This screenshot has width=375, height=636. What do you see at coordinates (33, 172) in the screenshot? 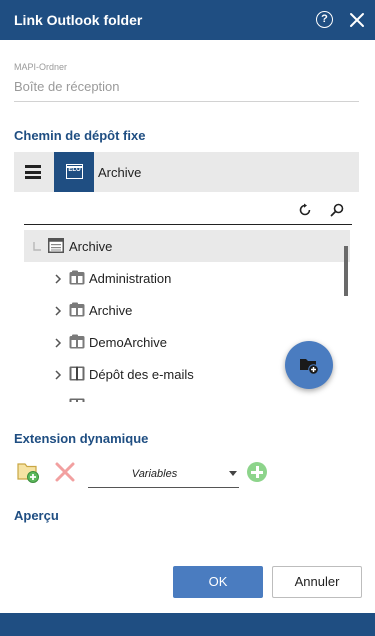
I see `hamburger-menu-icon` at bounding box center [33, 172].